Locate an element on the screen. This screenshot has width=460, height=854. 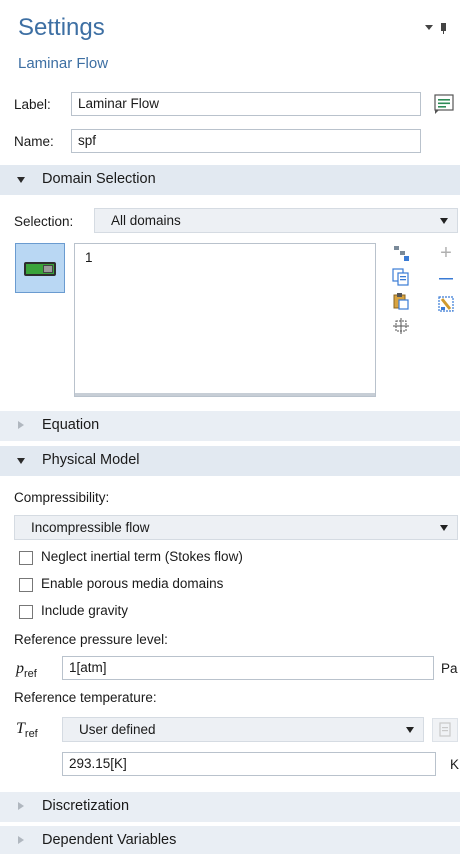
selection-dropdown: All domains is located at coordinates (276, 220).